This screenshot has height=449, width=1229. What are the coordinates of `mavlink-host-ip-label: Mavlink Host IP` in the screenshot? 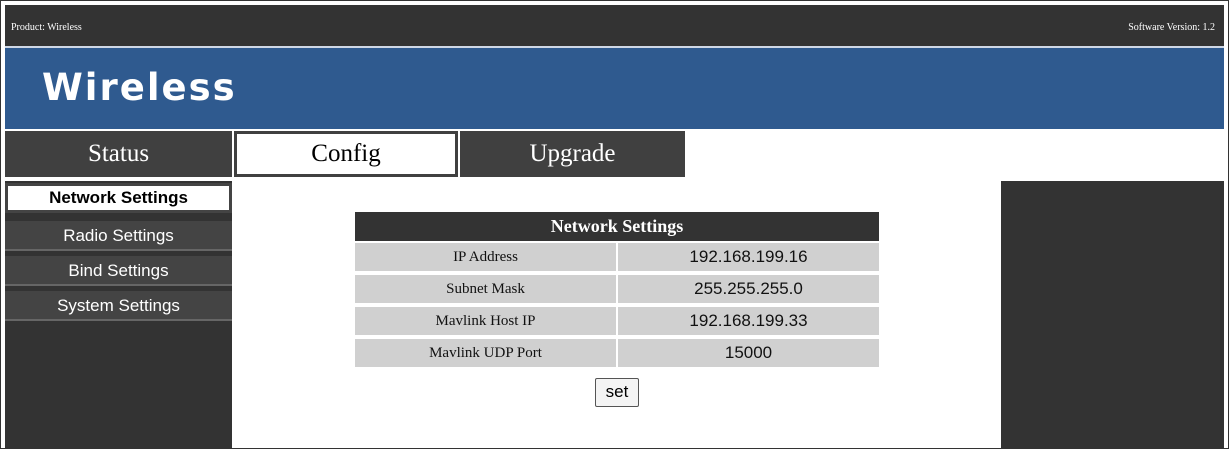 It's located at (485, 321).